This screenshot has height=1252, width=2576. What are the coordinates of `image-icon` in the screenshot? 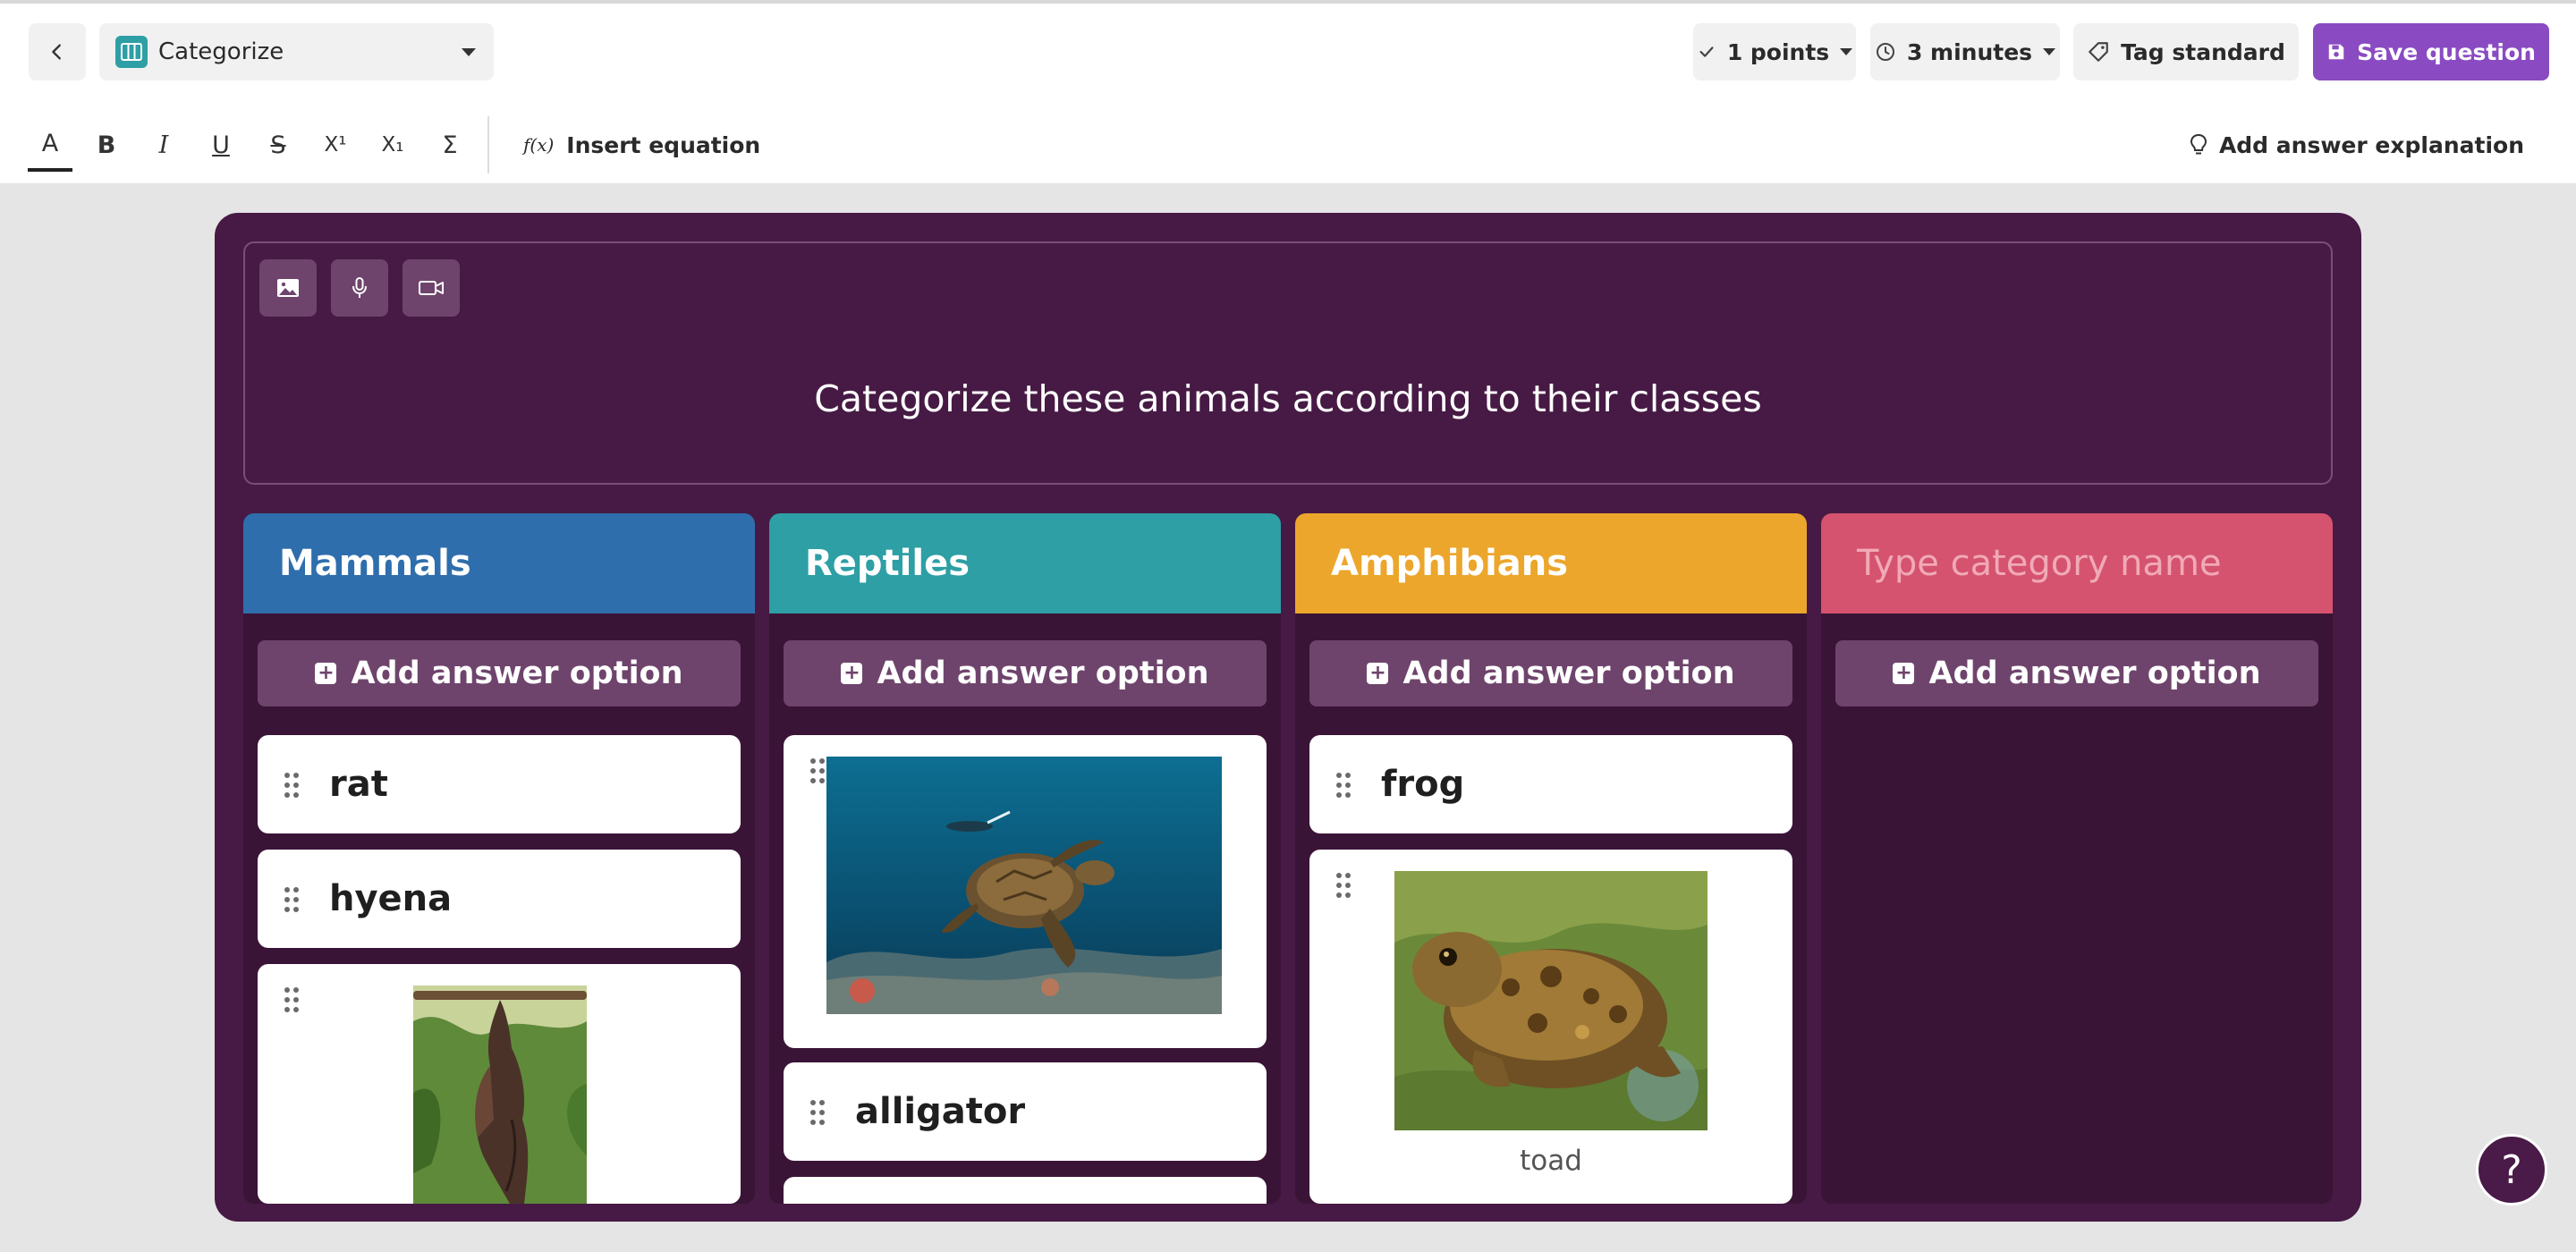 It's located at (288, 288).